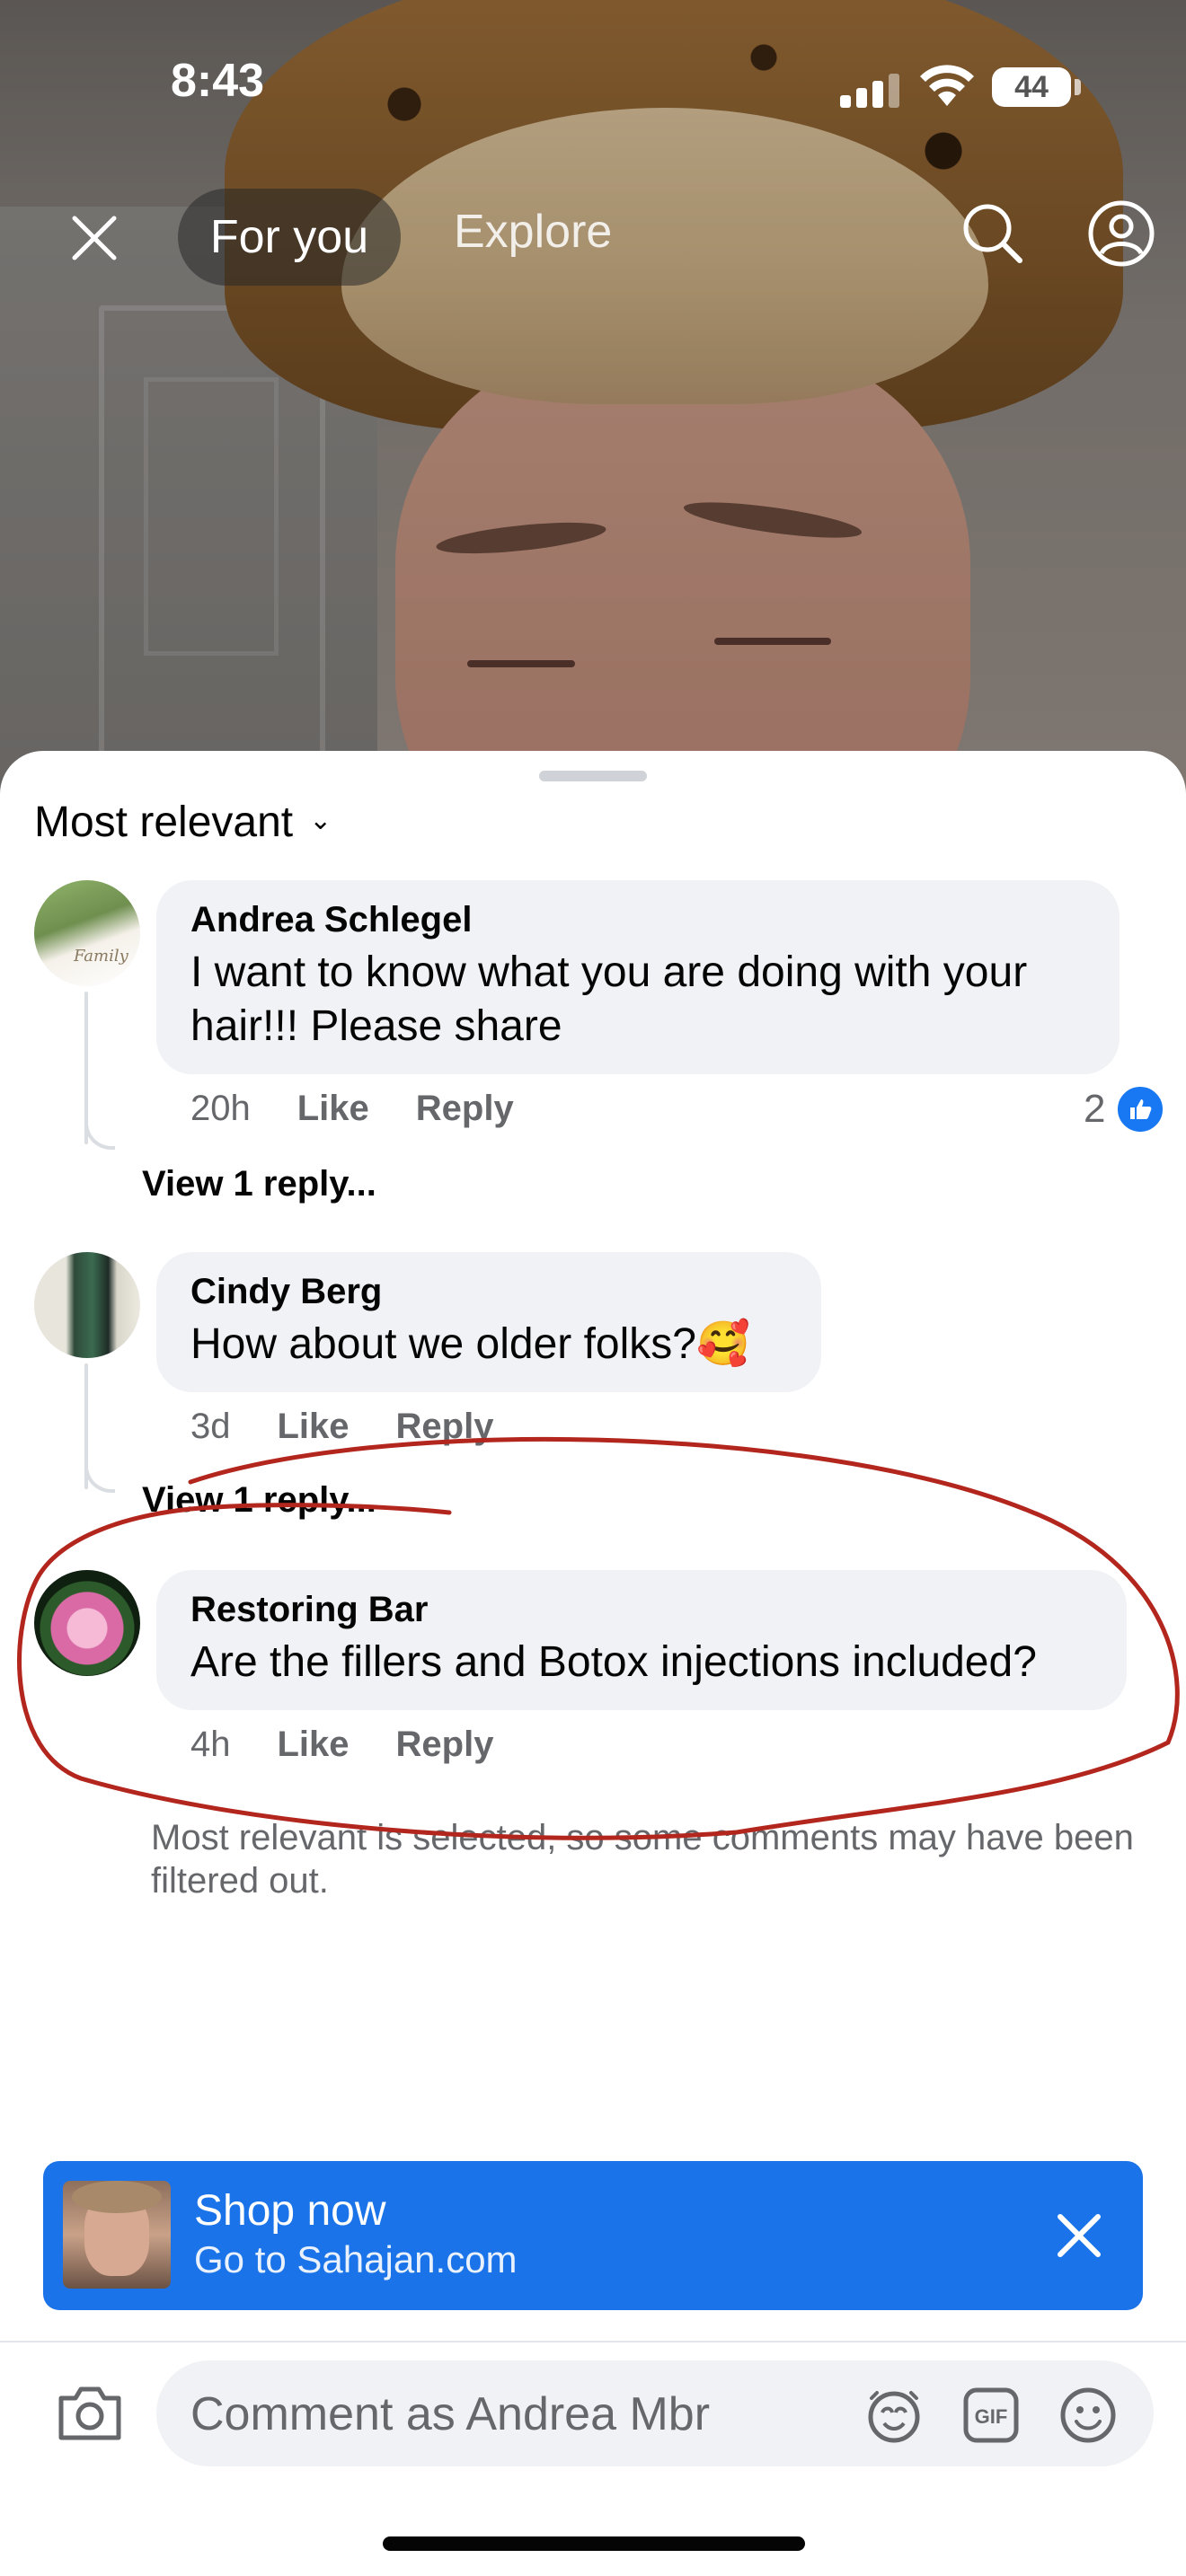 The height and width of the screenshot is (2576, 1186). What do you see at coordinates (320, 820) in the screenshot?
I see `chevron-down-icon: ⌄` at bounding box center [320, 820].